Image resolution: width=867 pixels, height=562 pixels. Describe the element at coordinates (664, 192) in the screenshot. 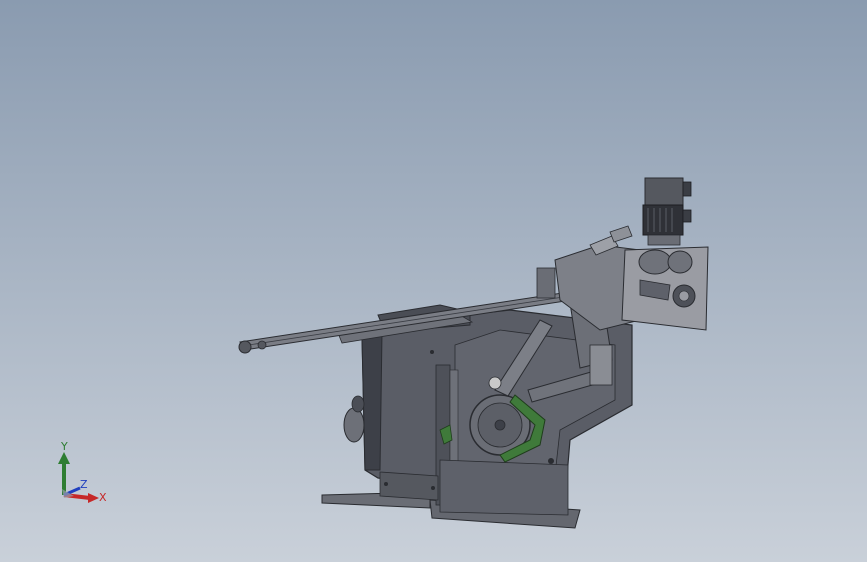

I see `motor-cap` at that location.